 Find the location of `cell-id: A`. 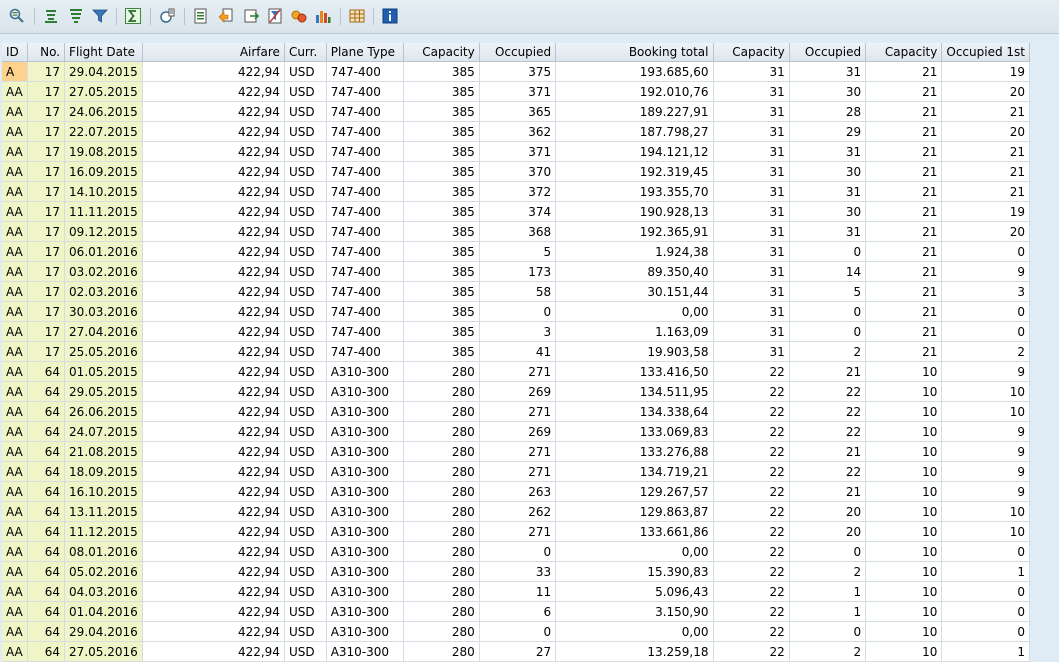

cell-id: A is located at coordinates (15, 71).